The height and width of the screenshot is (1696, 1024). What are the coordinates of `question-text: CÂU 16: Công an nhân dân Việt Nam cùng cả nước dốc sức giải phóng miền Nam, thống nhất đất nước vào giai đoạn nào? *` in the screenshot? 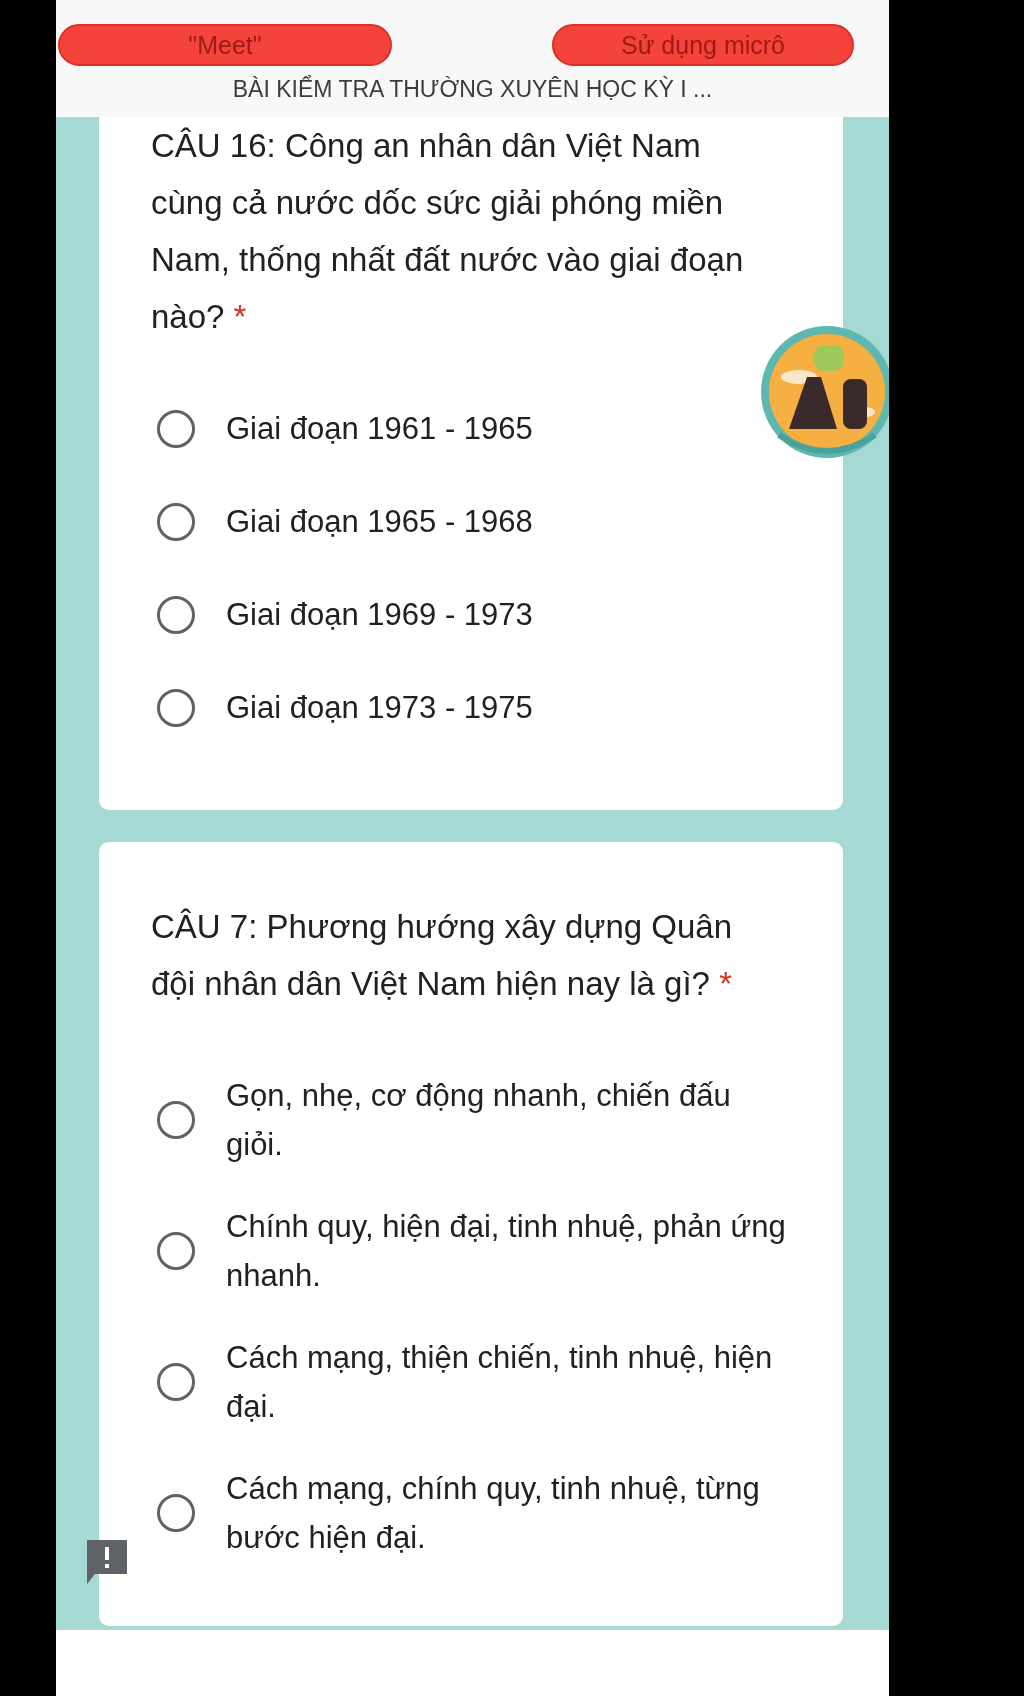 It's located at (448, 231).